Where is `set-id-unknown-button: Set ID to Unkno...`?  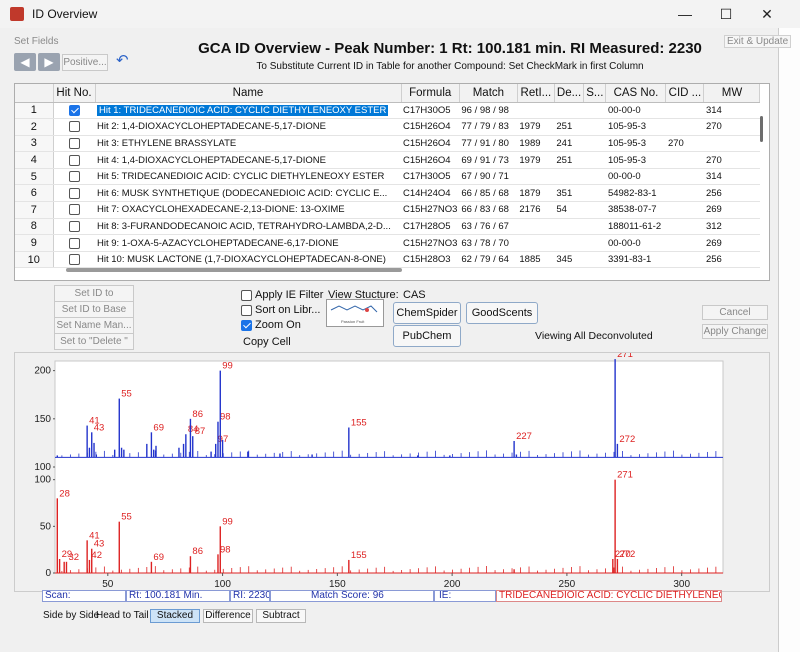 set-id-unknown-button: Set ID to Unkno... is located at coordinates (94, 299).